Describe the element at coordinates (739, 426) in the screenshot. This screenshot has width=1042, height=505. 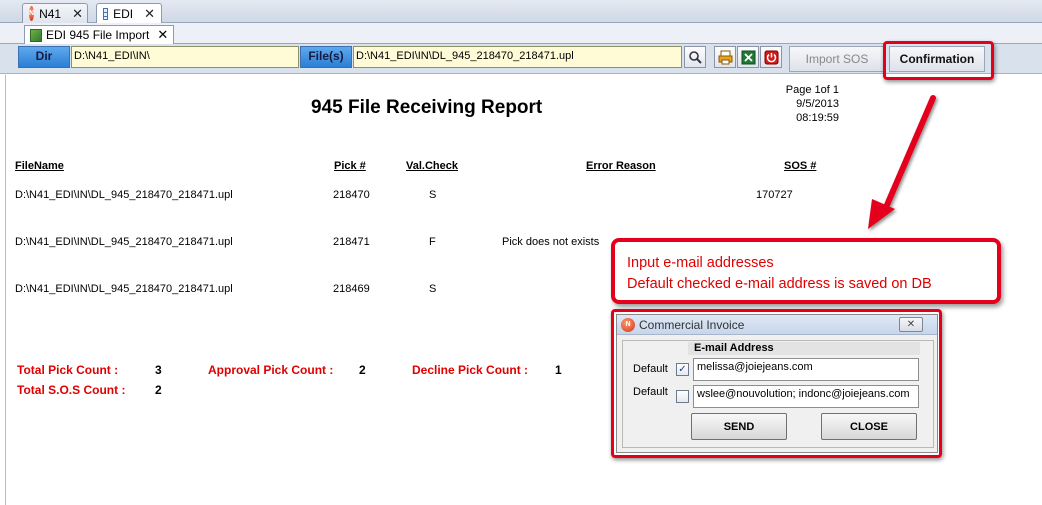
I see `send-button: SEND` at that location.